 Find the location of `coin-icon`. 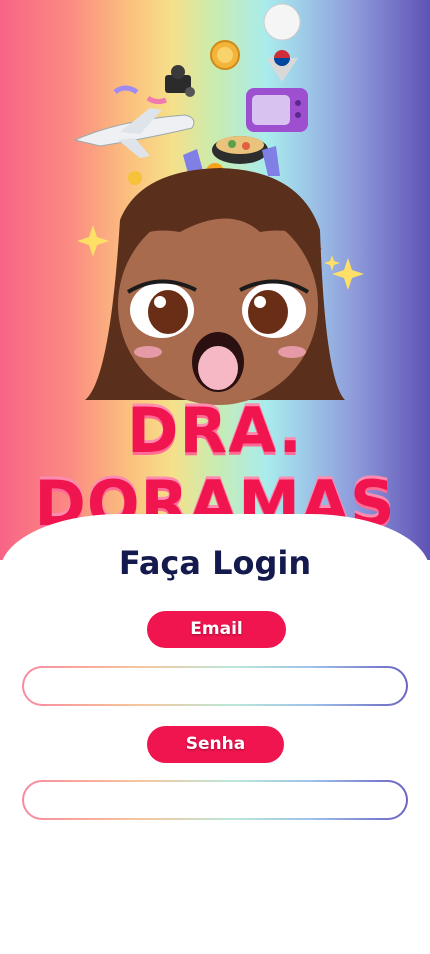

coin-icon is located at coordinates (225, 55).